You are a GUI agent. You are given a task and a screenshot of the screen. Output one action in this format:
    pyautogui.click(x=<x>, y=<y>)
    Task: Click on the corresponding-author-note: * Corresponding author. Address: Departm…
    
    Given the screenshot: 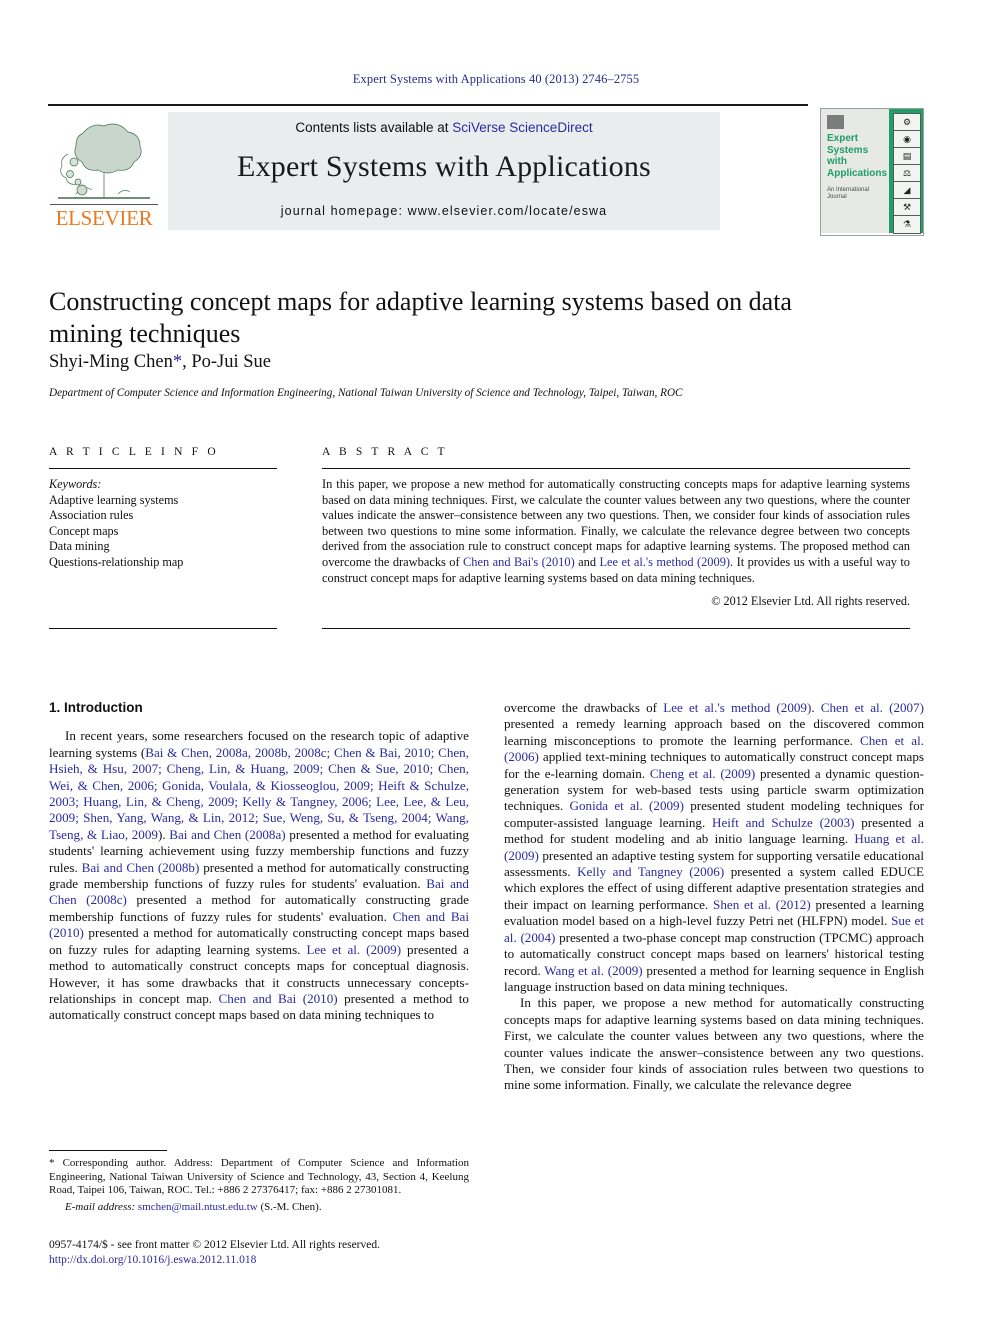 What is the action you would take?
    pyautogui.click(x=259, y=1177)
    